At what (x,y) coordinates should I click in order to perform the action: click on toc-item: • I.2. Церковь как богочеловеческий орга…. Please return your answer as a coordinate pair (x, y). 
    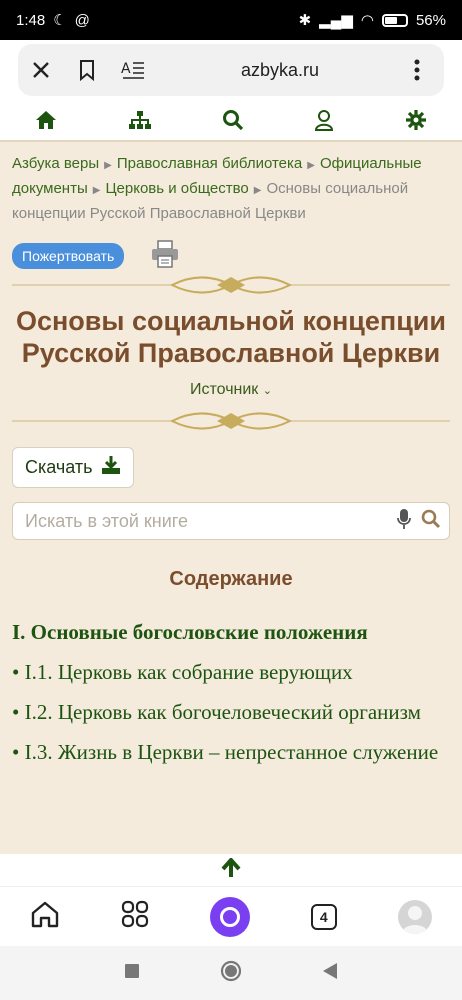
    Looking at the image, I should click on (231, 712).